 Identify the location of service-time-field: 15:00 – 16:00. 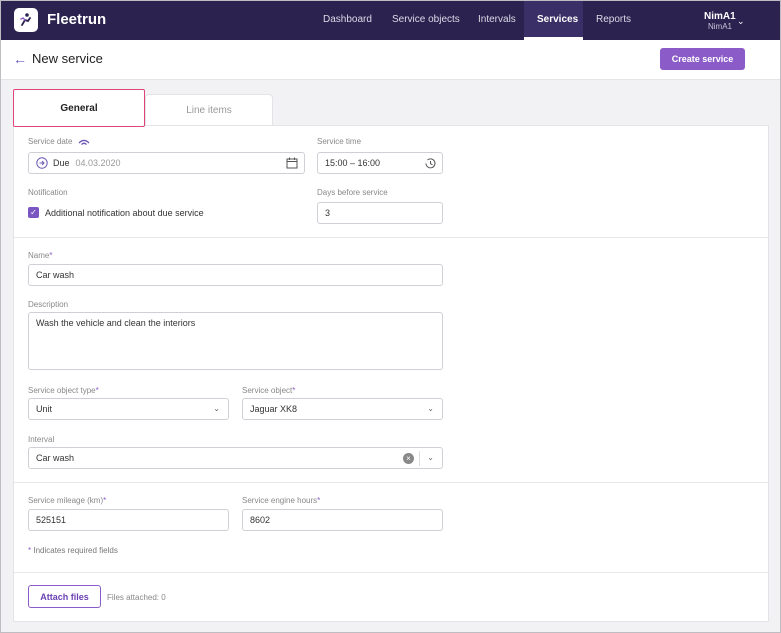
(380, 163).